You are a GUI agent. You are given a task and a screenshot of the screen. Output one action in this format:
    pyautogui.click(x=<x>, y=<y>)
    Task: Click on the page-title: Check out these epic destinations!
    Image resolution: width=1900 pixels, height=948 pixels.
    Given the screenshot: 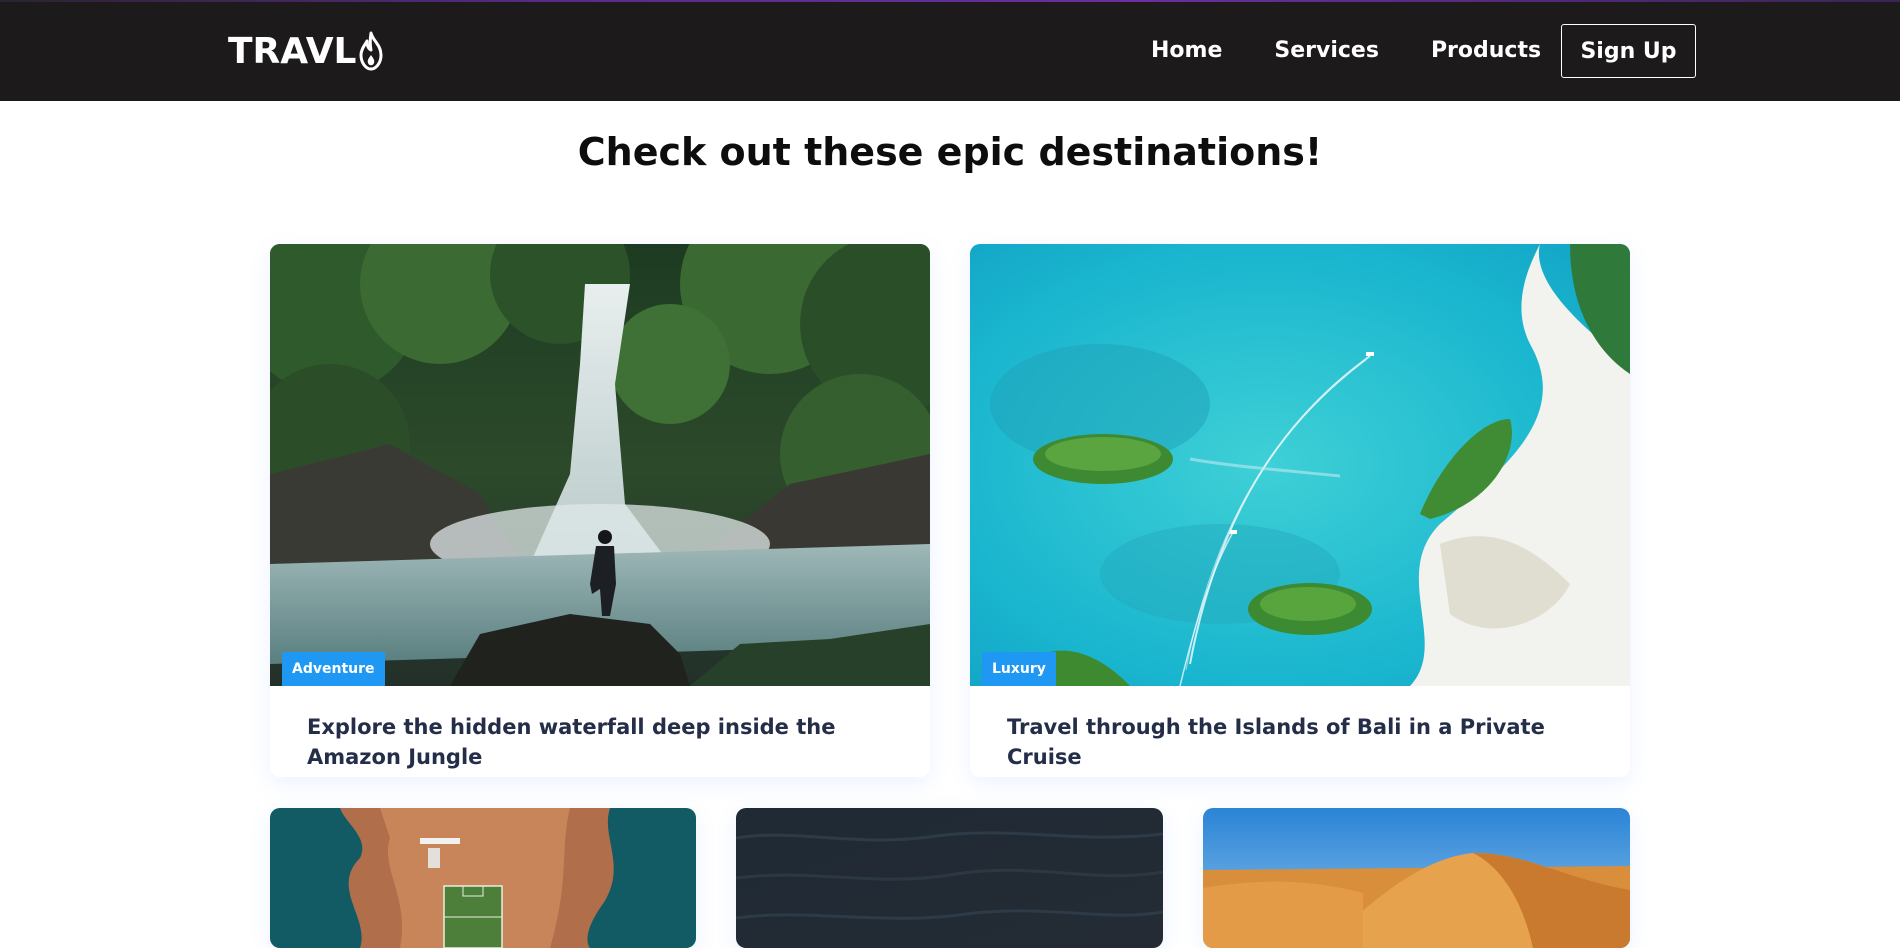 What is the action you would take?
    pyautogui.click(x=950, y=152)
    